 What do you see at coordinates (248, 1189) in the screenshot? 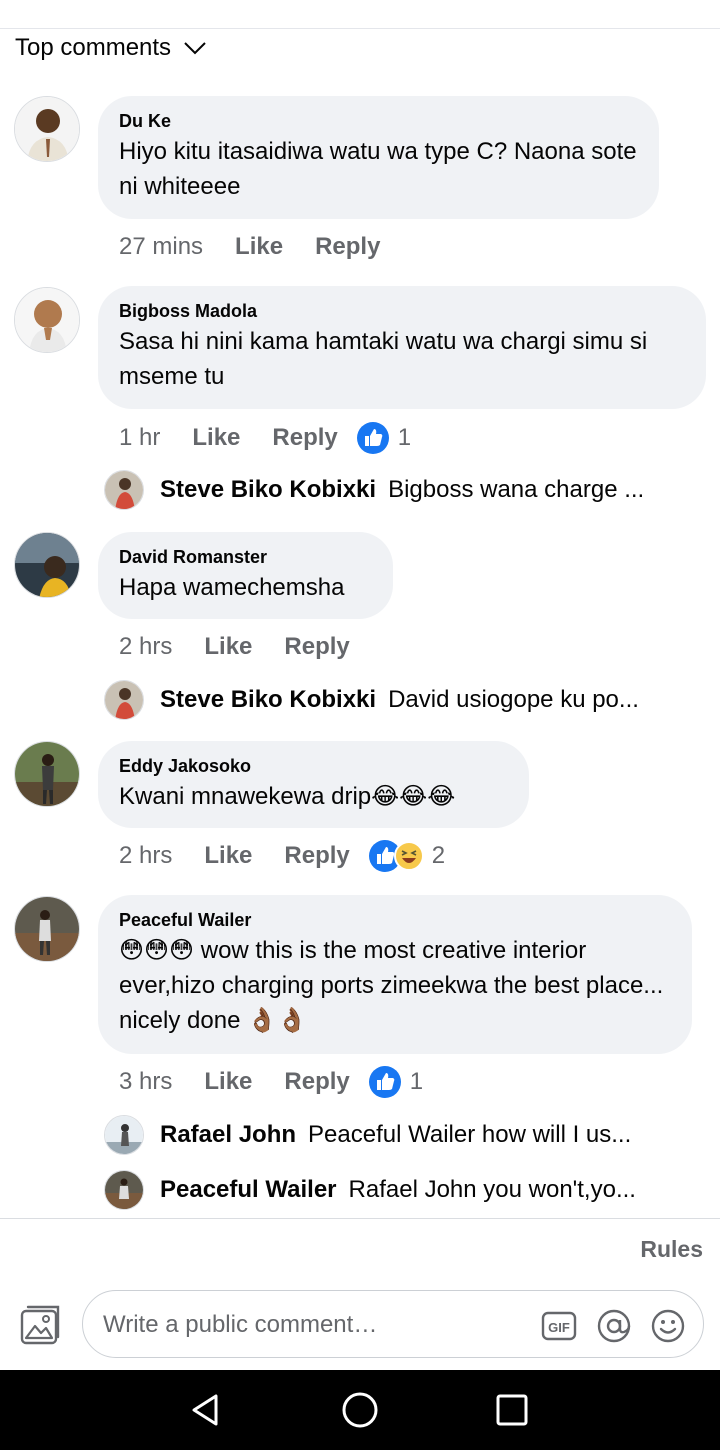
I see `reply-author: Peaceful Wailer` at bounding box center [248, 1189].